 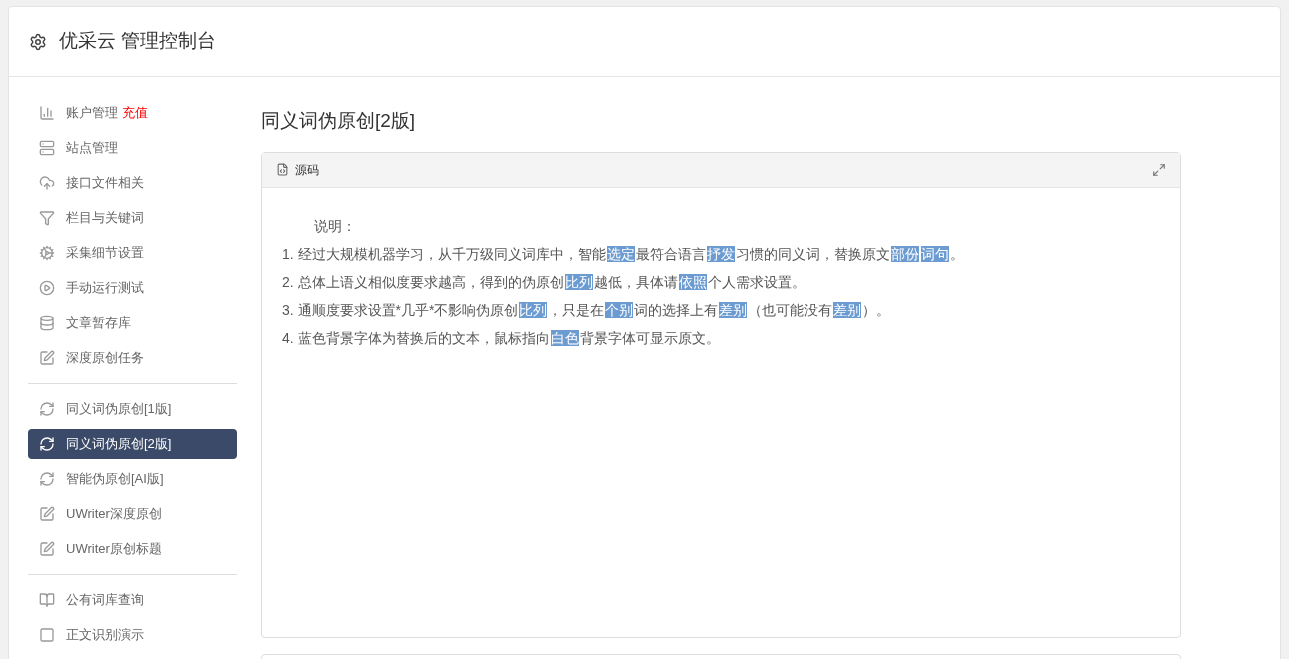 I want to click on note-line: 3. 通顺度要求设置*几乎*不影响伪原创 比列，只是在个别词的选择上有差别（也可能没有差别）。, so click(x=586, y=310).